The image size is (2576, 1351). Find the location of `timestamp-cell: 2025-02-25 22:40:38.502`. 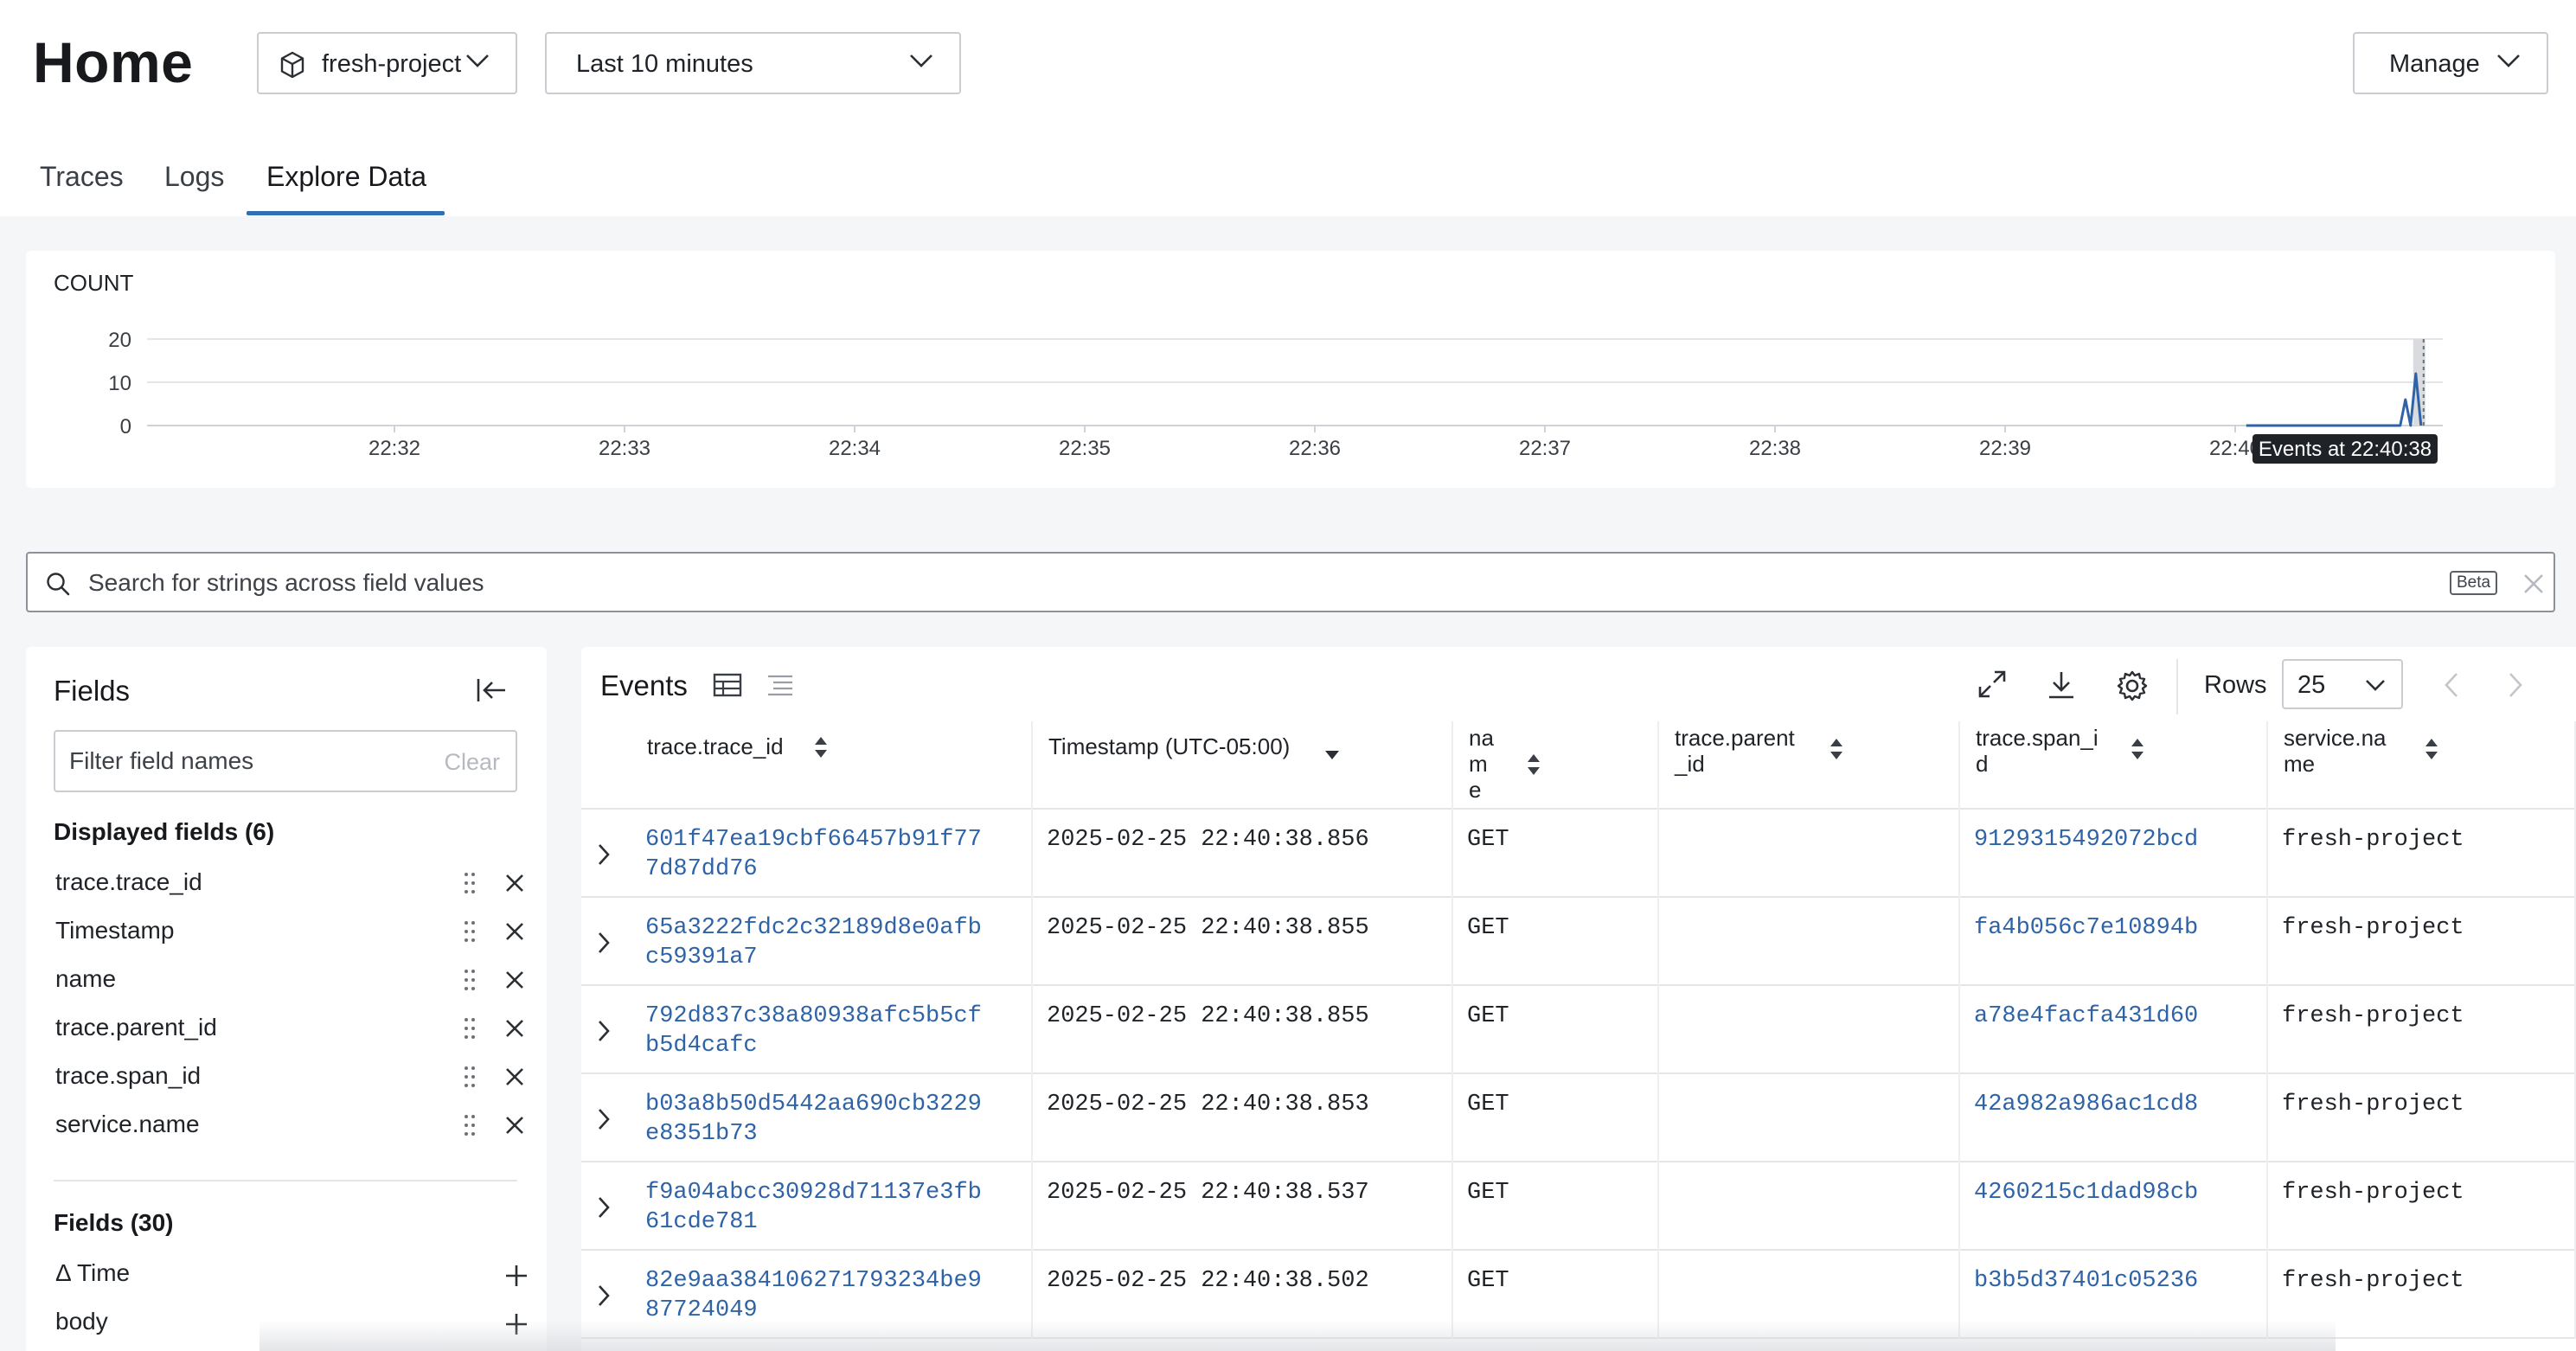

timestamp-cell: 2025-02-25 22:40:38.502 is located at coordinates (1208, 1281).